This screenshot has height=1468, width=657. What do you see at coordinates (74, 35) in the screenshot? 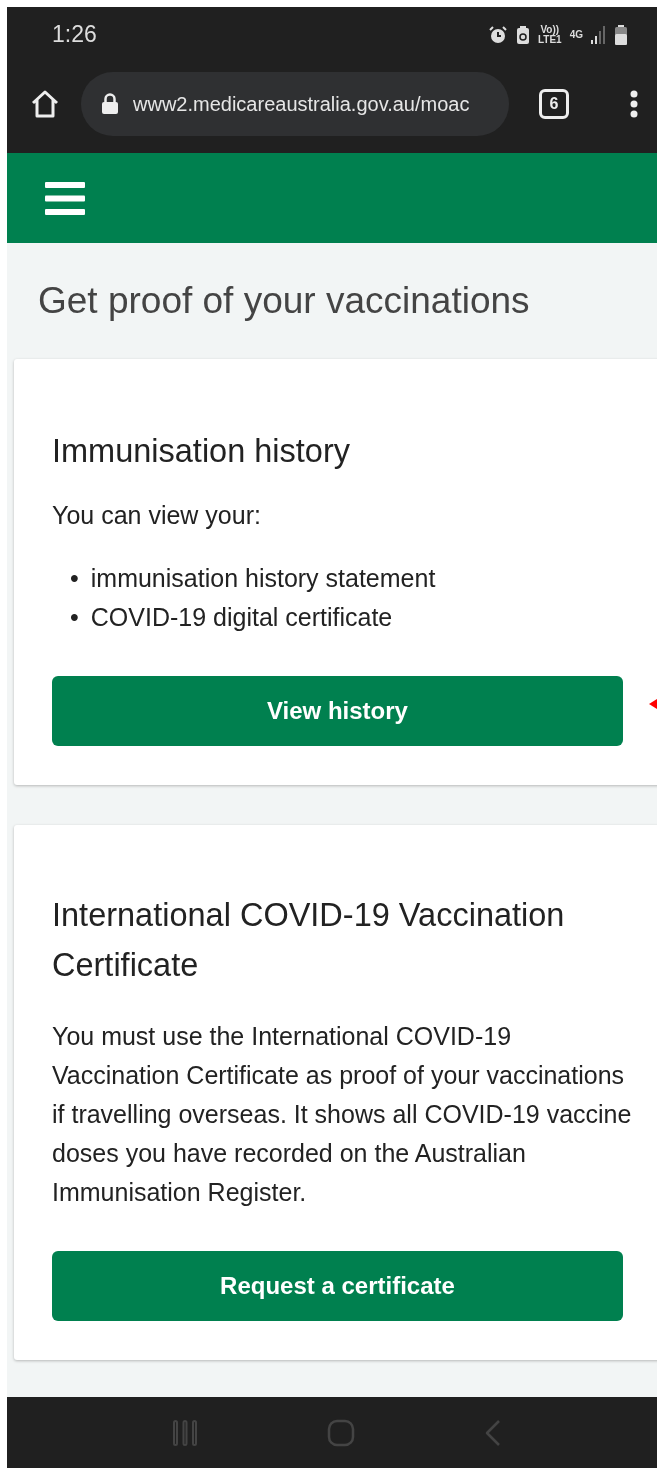
I see `clock-time: 1:26` at bounding box center [74, 35].